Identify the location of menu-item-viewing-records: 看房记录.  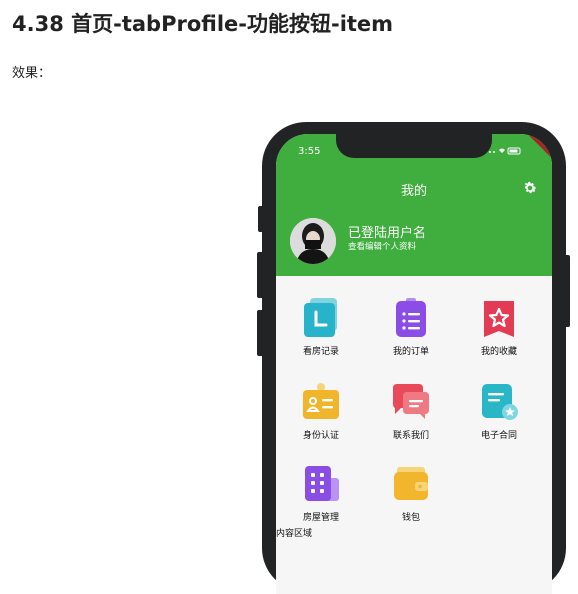
(320, 336).